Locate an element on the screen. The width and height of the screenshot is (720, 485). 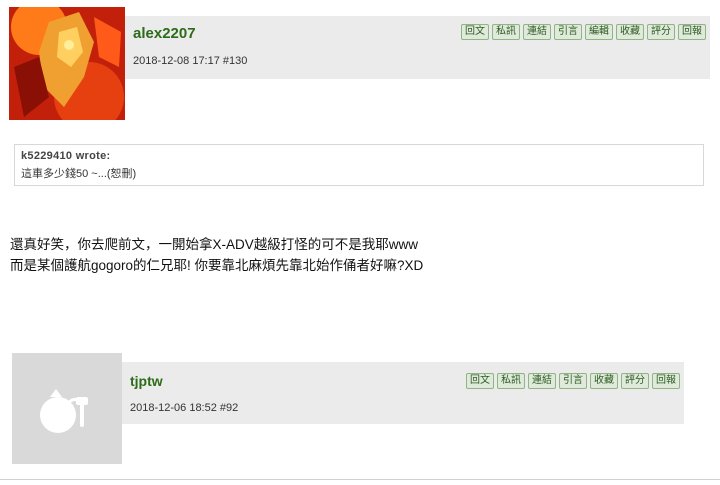
username: tjptw is located at coordinates (146, 381).